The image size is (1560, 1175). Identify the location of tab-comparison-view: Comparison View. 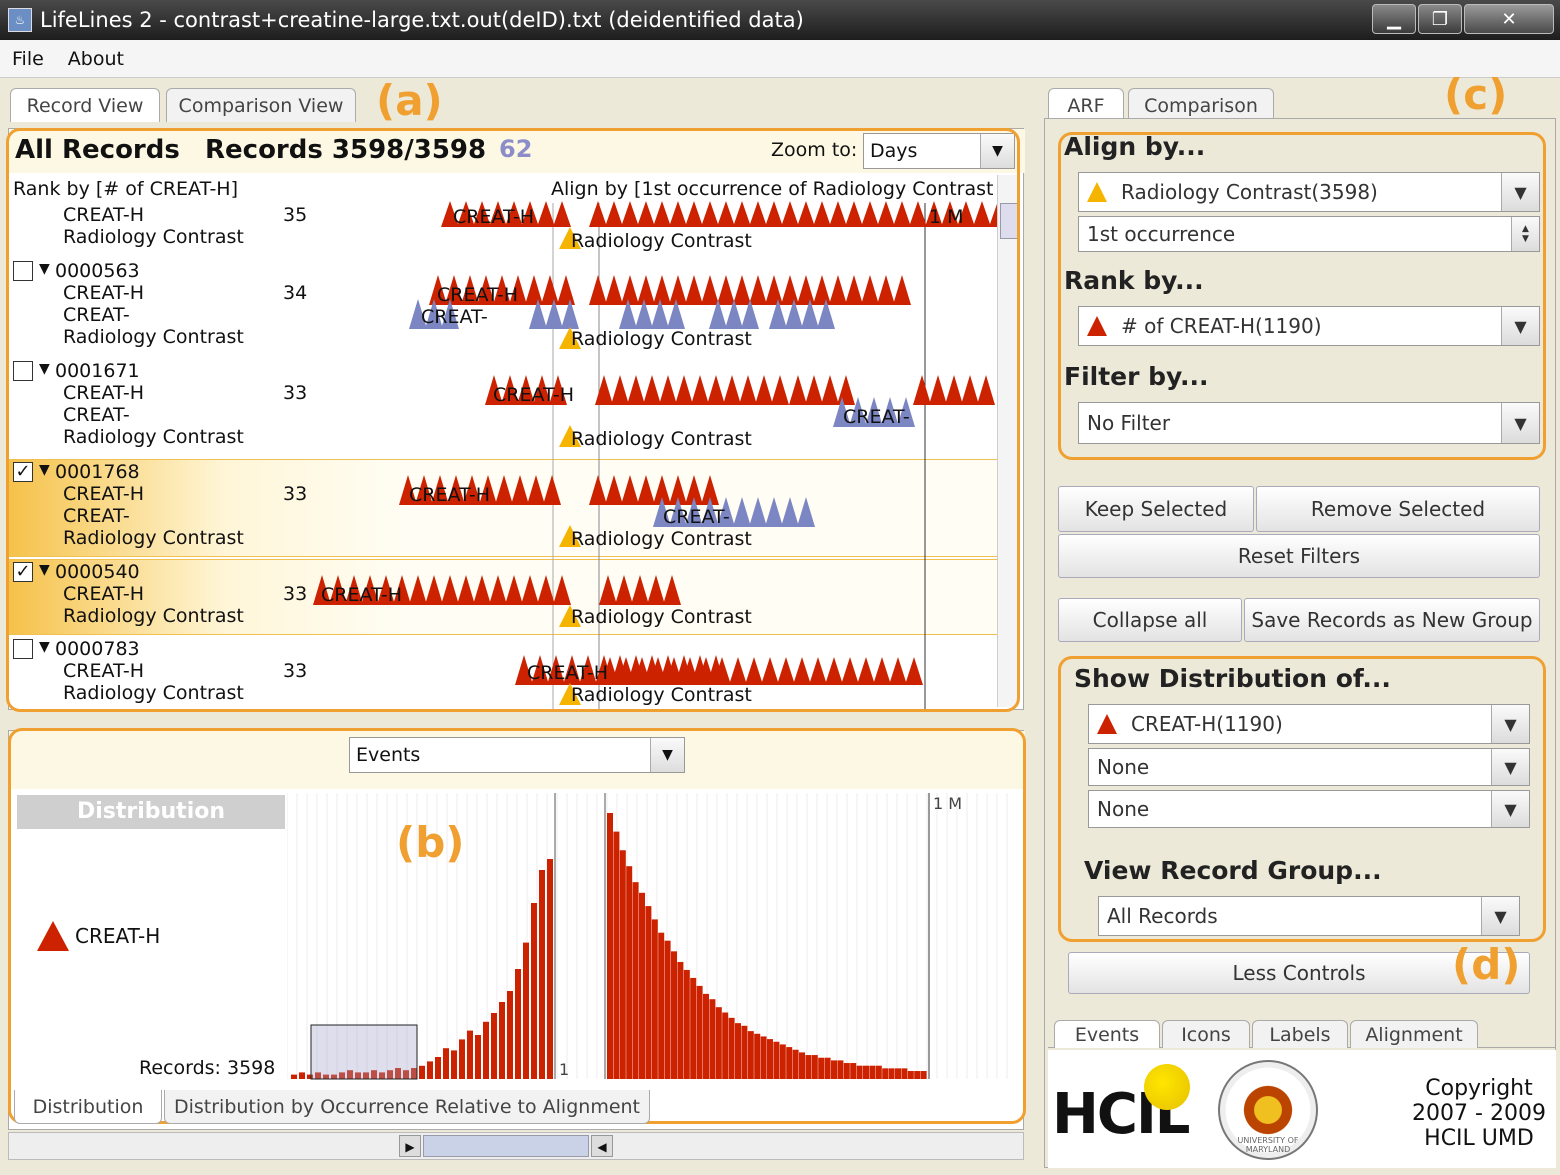
(261, 105).